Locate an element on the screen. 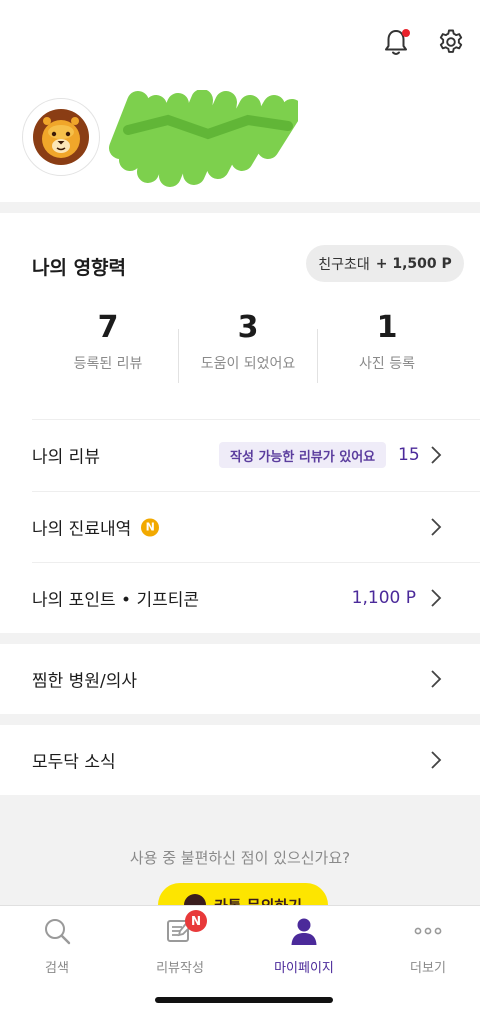  stat-label: 도움이 되었어요 is located at coordinates (248, 364).